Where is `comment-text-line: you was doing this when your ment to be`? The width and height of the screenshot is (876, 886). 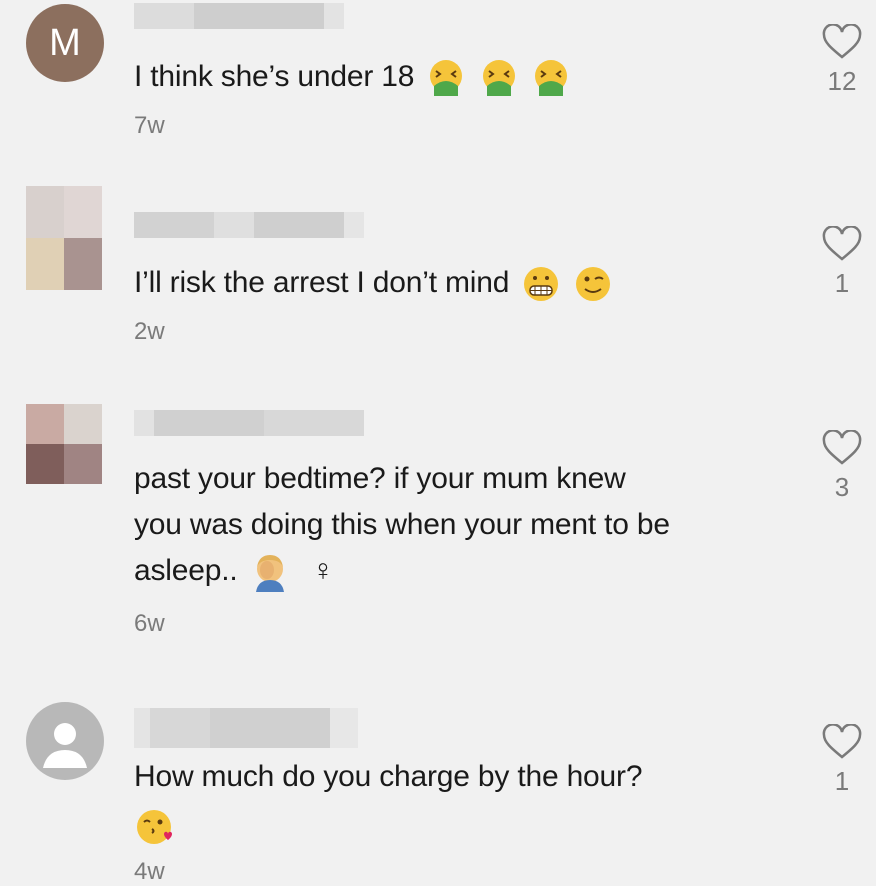
comment-text-line: you was doing this when your ment to be is located at coordinates (402, 524).